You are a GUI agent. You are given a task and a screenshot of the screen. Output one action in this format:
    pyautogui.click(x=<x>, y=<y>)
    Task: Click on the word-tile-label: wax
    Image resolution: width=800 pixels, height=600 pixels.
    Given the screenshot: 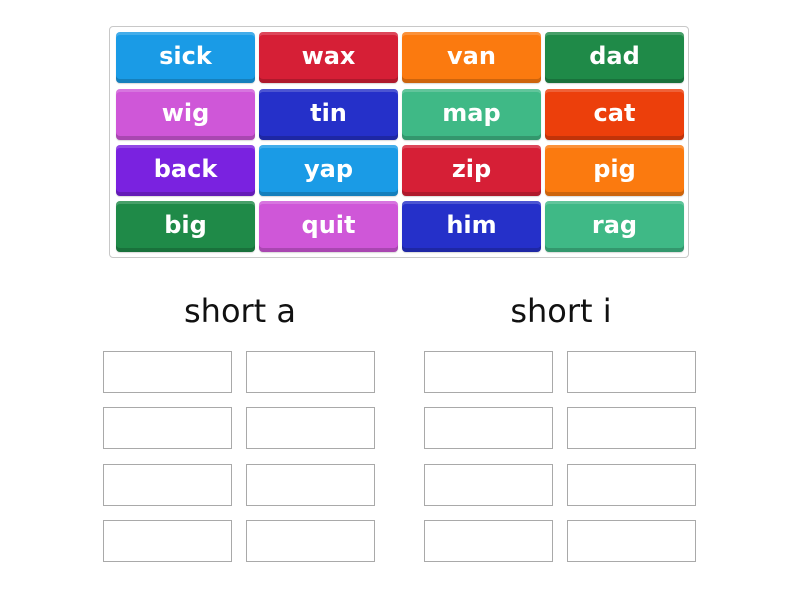 What is the action you would take?
    pyautogui.click(x=328, y=55)
    